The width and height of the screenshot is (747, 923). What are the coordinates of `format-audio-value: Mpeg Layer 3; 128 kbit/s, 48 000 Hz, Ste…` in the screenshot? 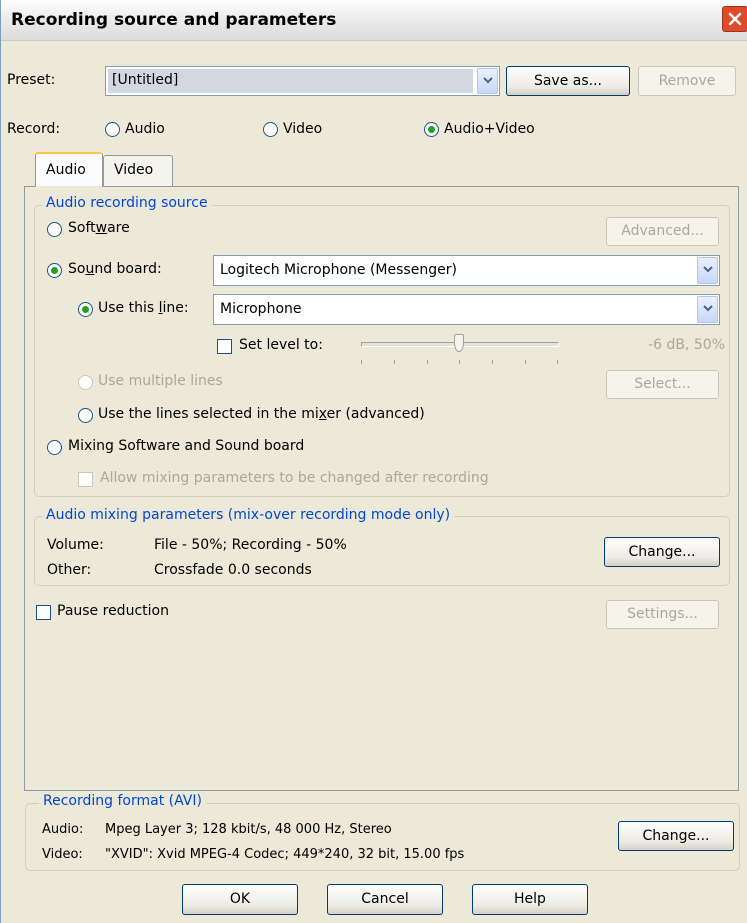 It's located at (248, 829).